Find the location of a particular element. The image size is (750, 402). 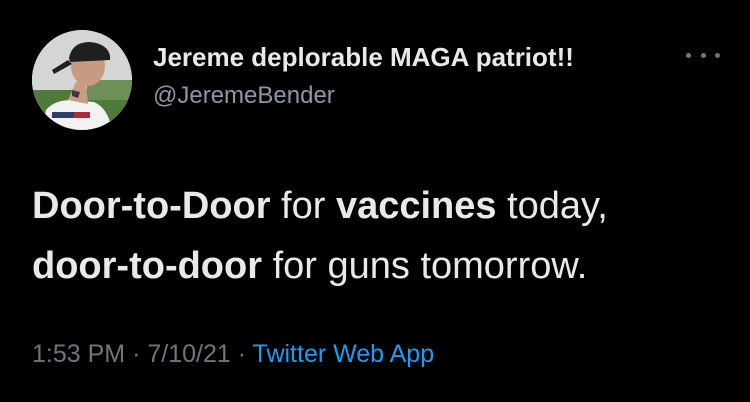

more-horizontal-icon is located at coordinates (688, 55).